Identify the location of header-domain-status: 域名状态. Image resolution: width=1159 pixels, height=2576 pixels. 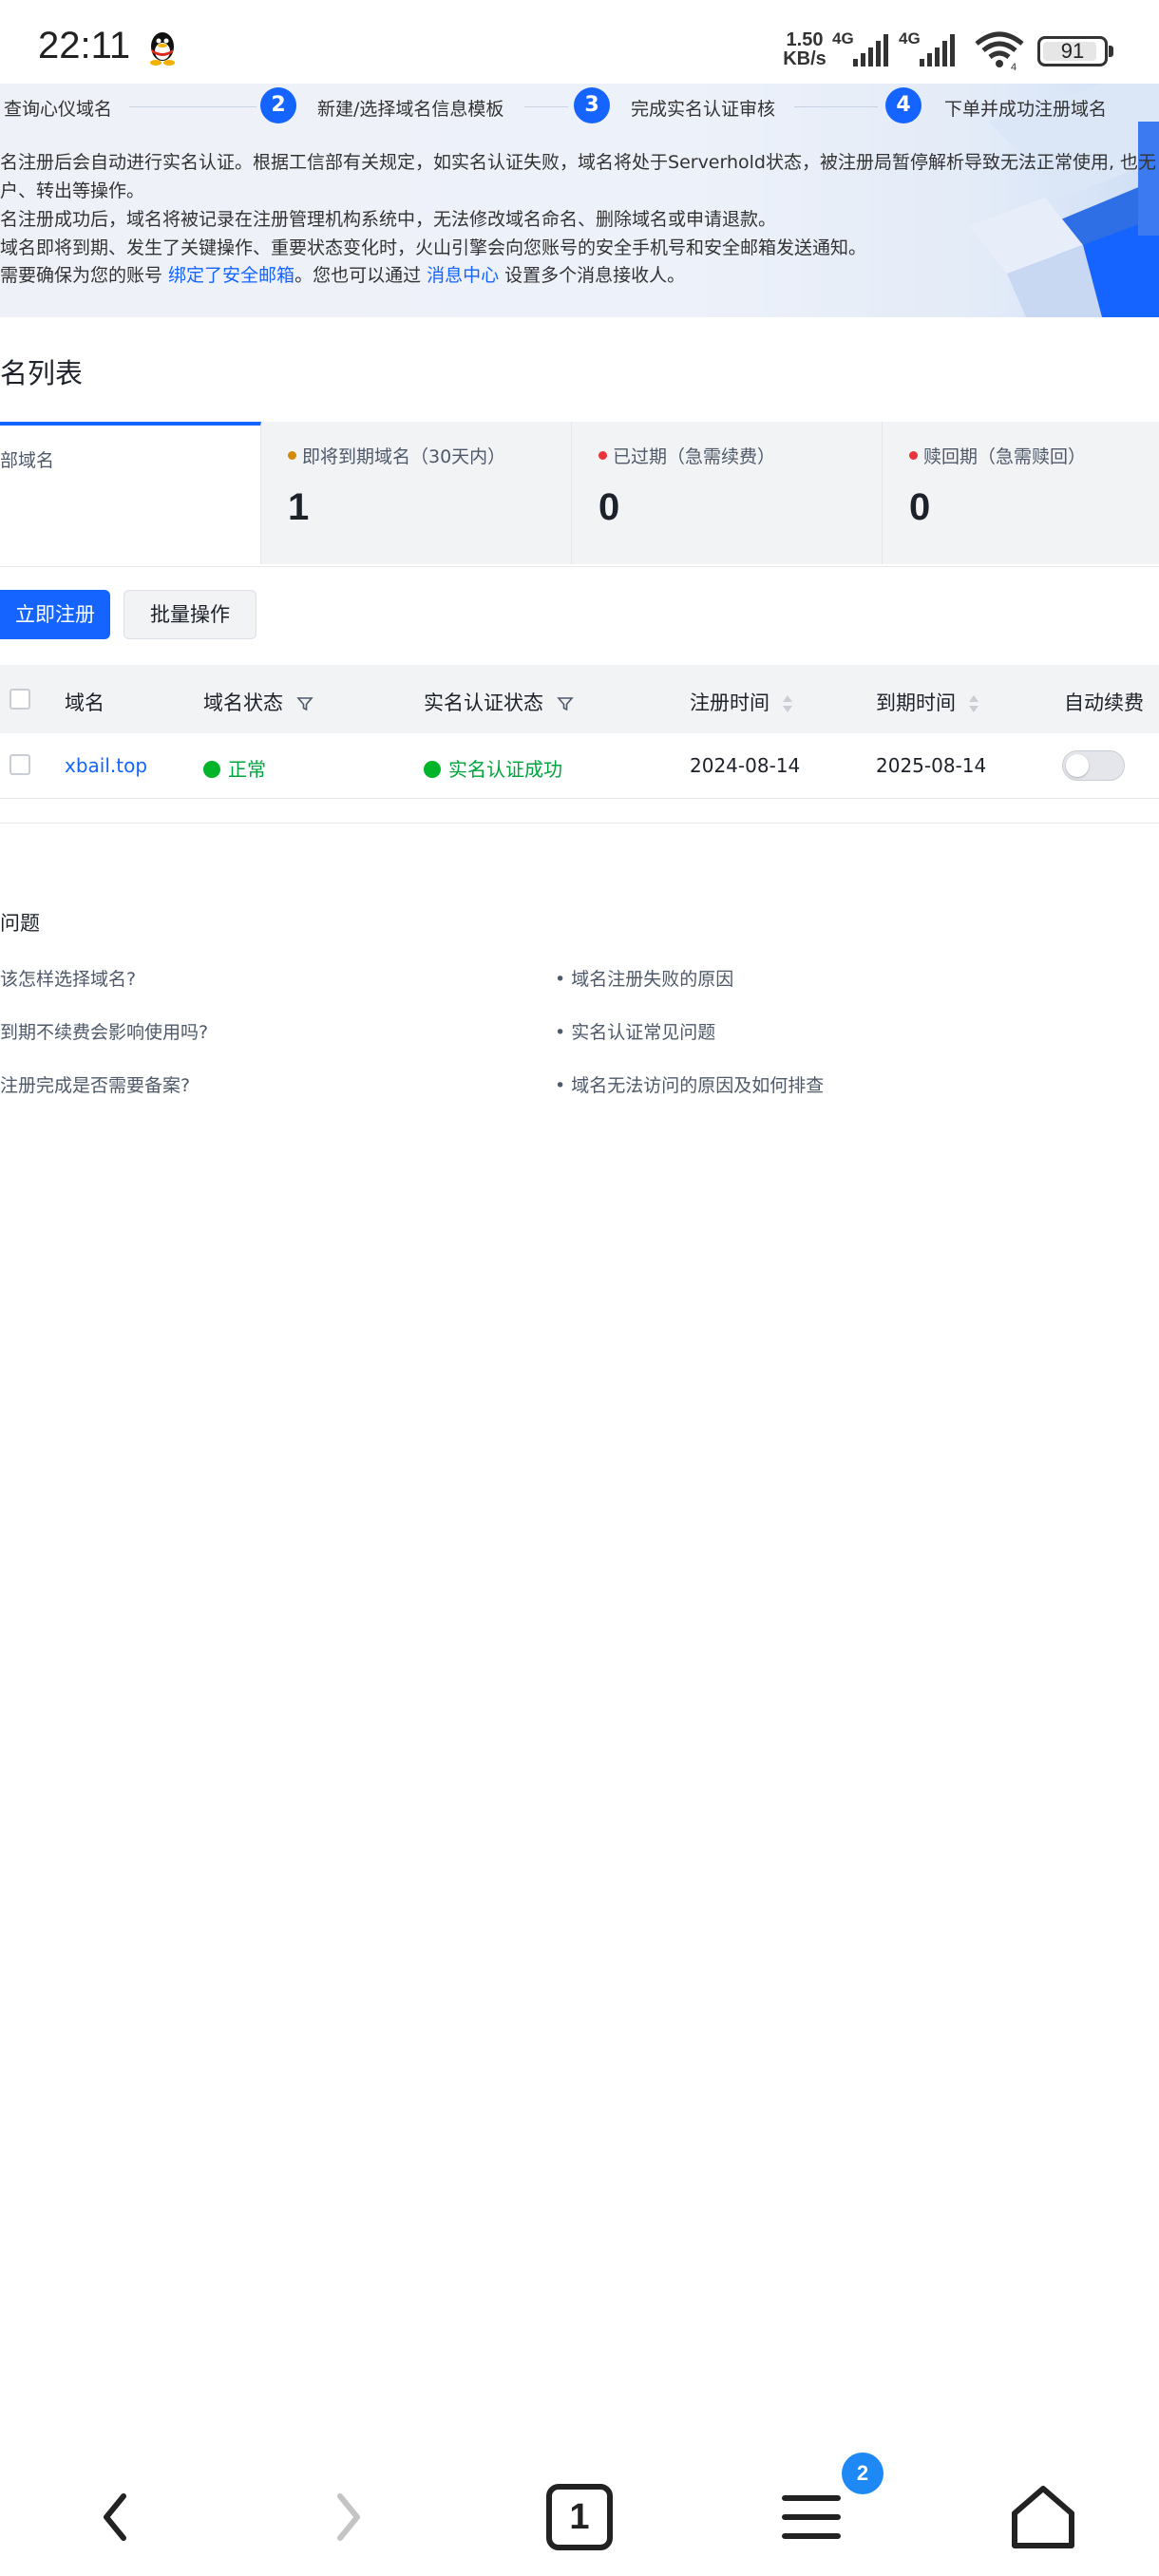
(258, 702).